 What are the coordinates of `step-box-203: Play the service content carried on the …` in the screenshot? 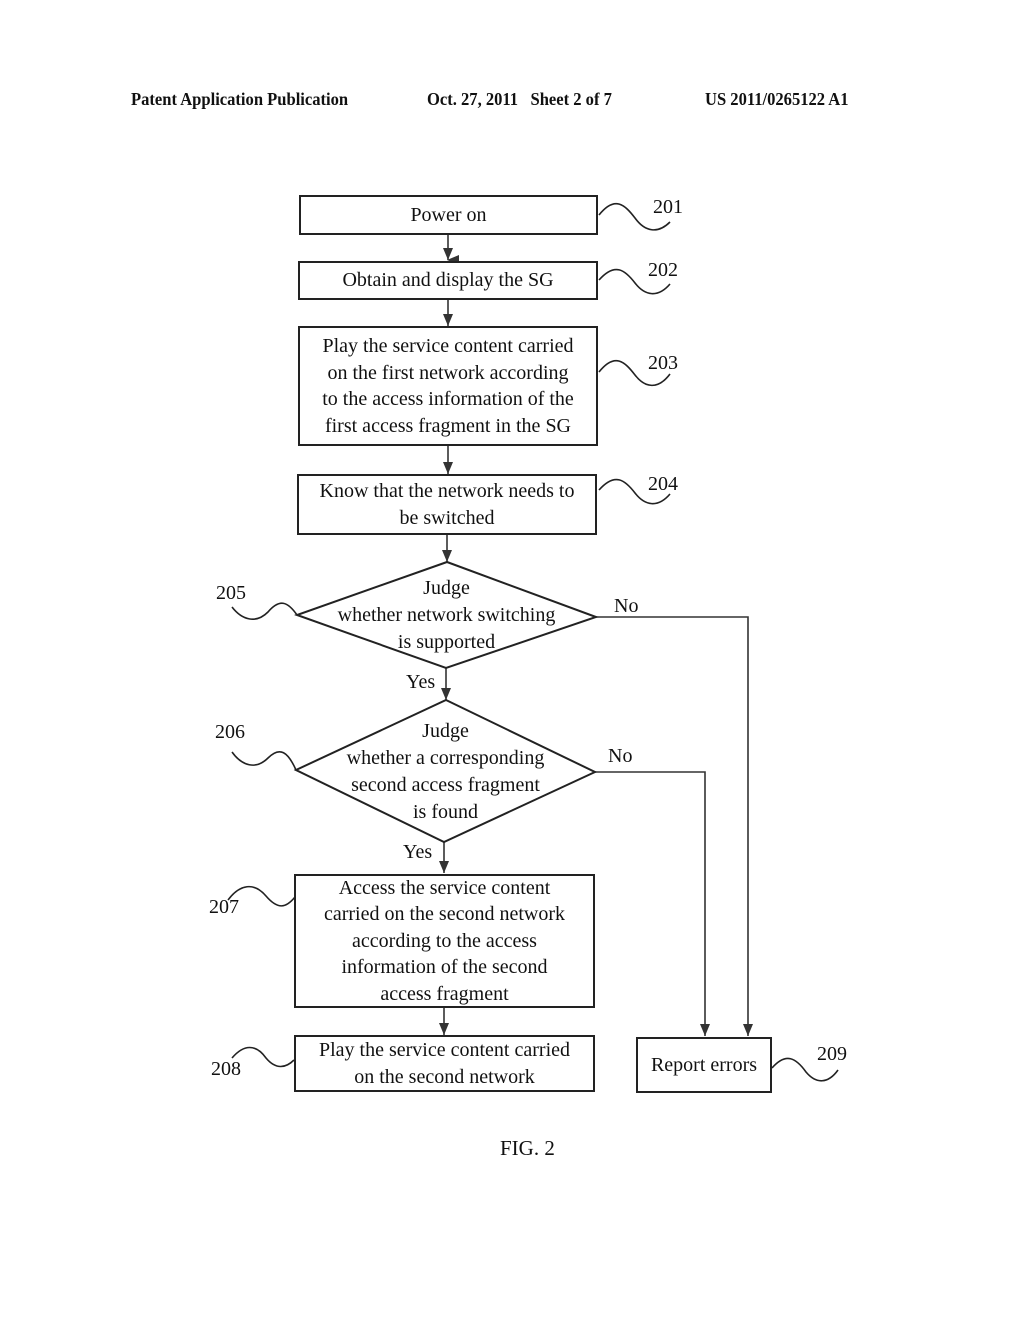 It's located at (448, 386).